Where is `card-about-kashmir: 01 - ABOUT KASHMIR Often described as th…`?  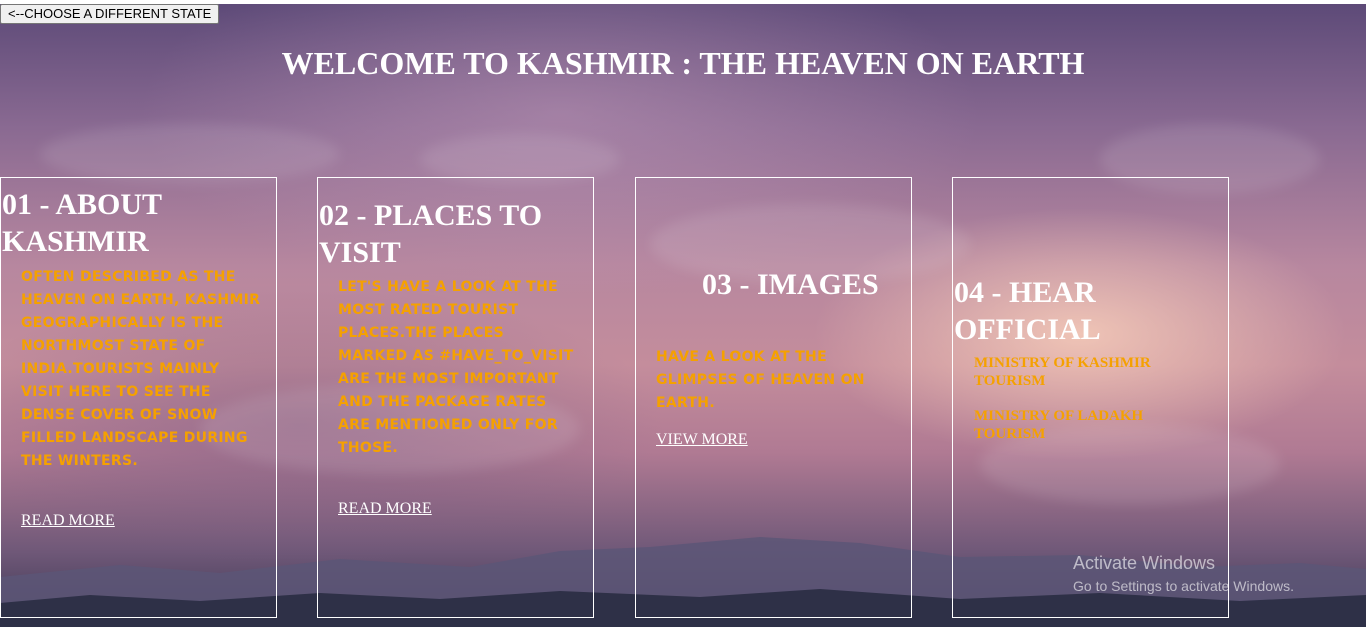
card-about-kashmir: 01 - ABOUT KASHMIR Often described as th… is located at coordinates (138, 397).